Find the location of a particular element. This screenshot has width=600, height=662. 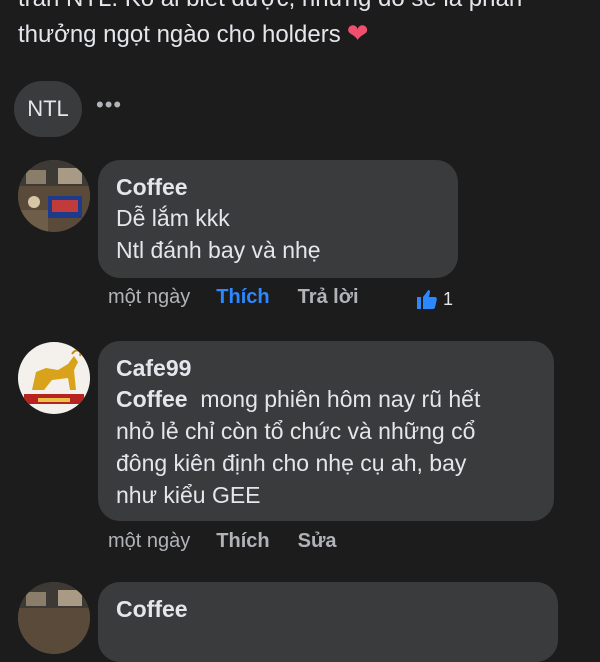

tag-chip-ntl: NTL is located at coordinates (48, 109).